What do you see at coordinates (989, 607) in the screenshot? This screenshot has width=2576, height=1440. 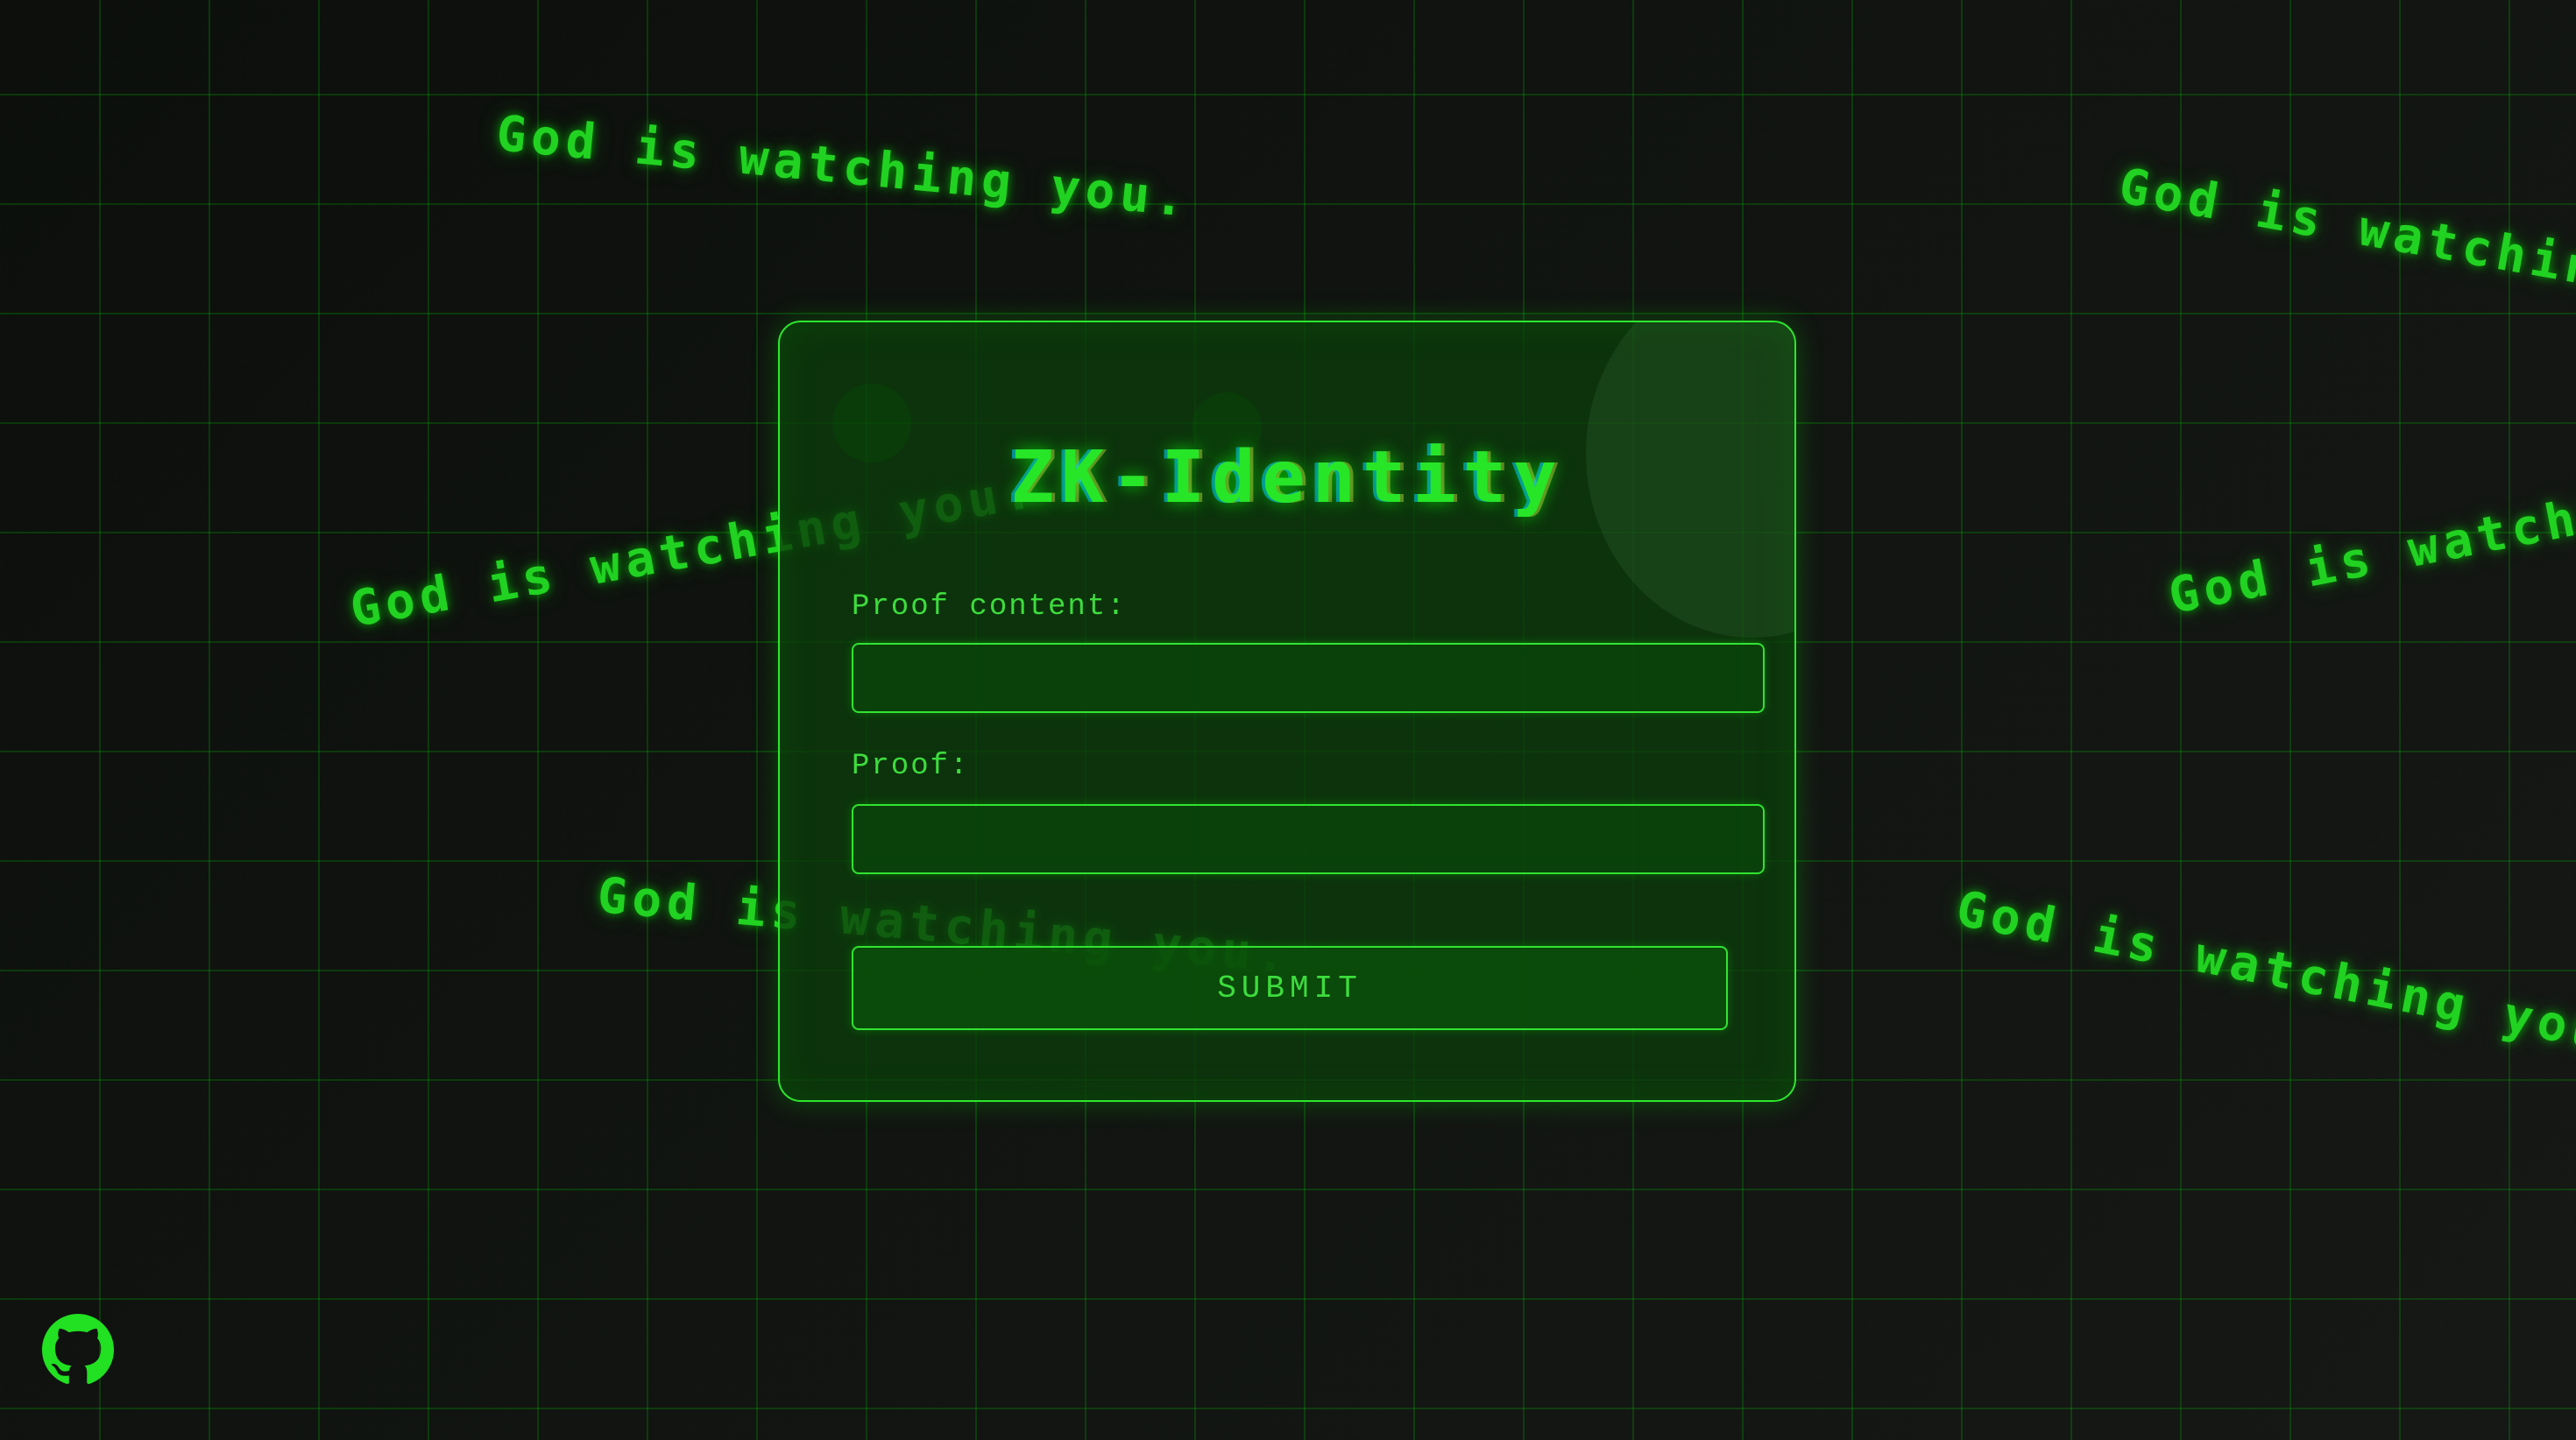 I see `proof-content-label: Proof content:` at bounding box center [989, 607].